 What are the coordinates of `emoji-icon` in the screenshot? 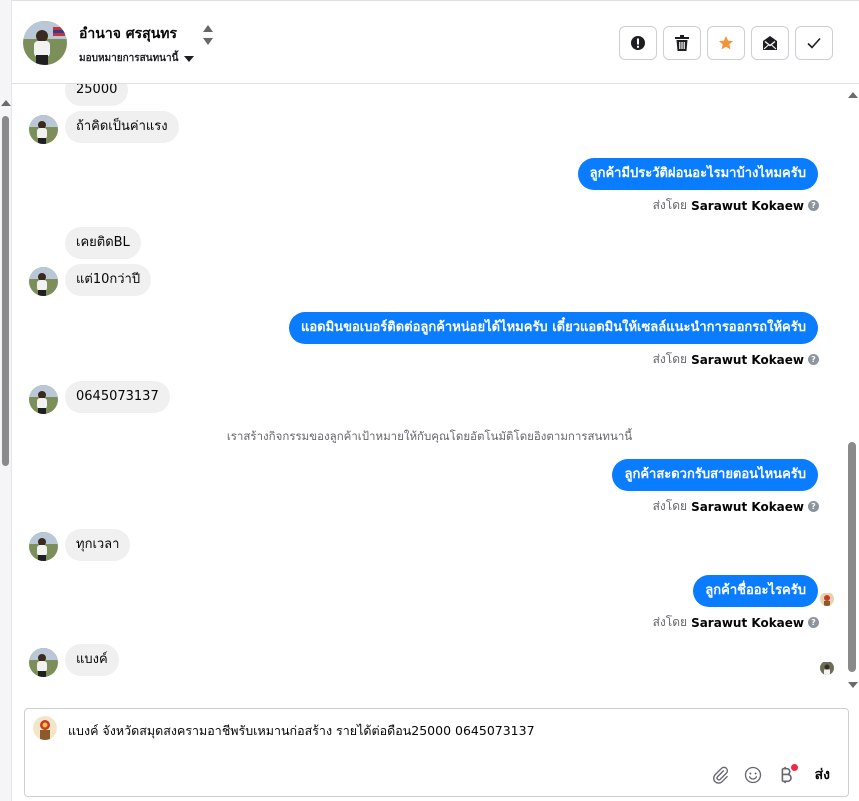 It's located at (752, 775).